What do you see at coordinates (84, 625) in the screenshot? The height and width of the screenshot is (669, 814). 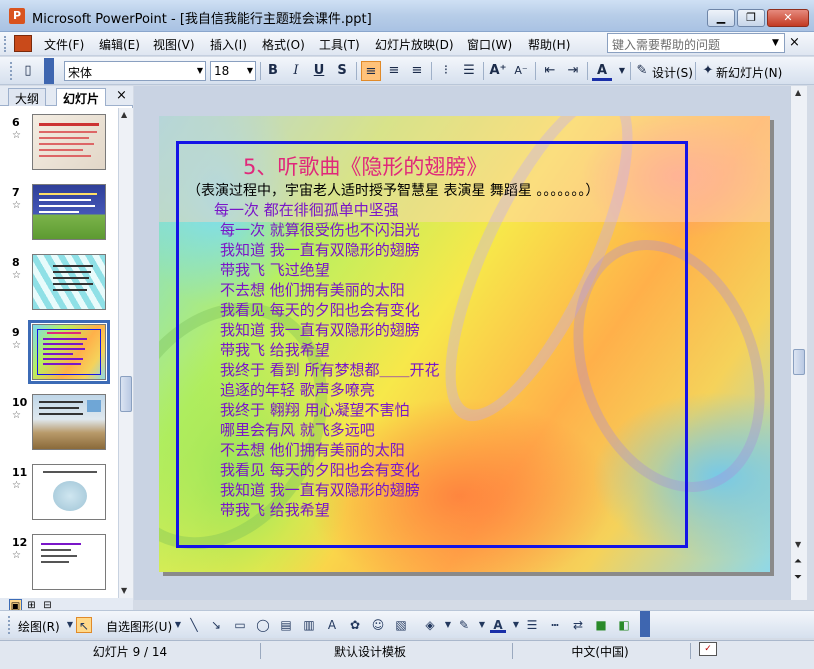 I see `select-objects-icon: ↖` at bounding box center [84, 625].